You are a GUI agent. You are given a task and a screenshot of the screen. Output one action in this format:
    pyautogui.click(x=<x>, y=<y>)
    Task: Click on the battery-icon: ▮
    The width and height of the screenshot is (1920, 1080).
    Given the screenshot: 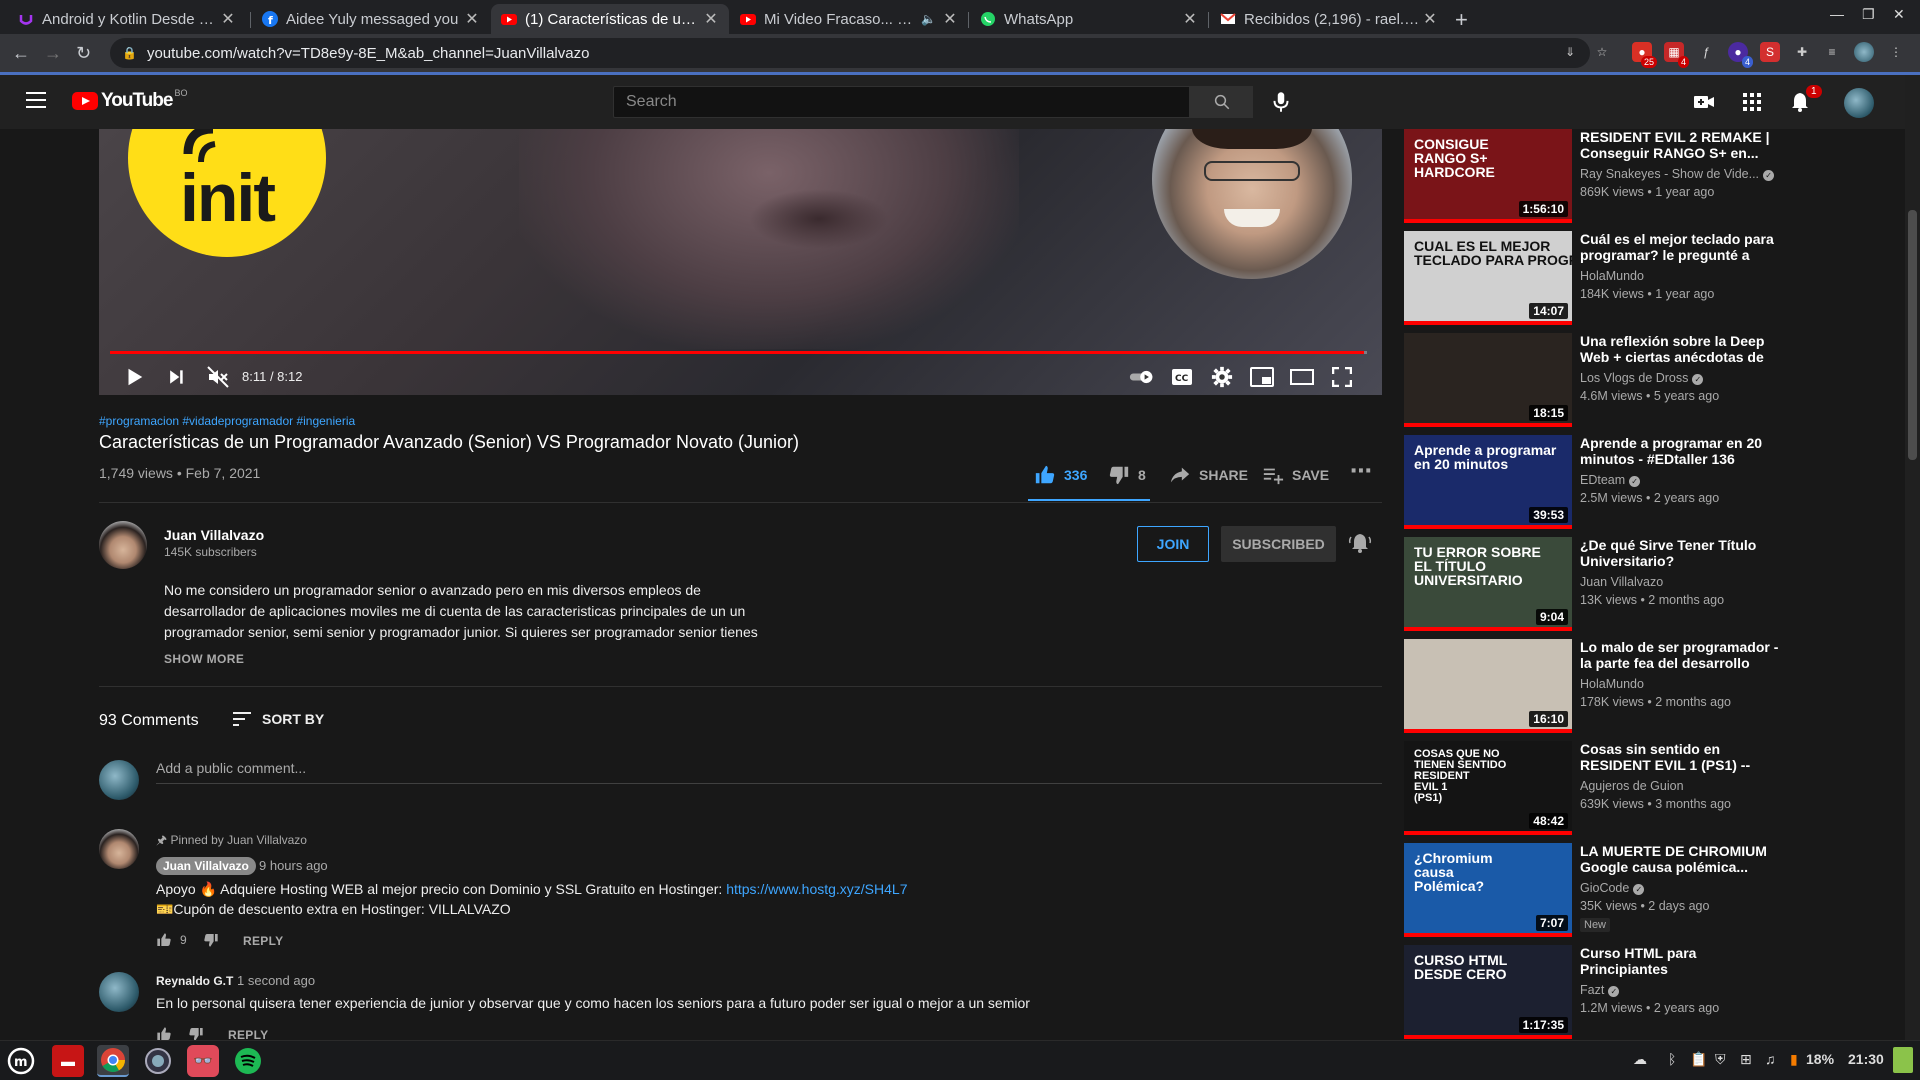 What is the action you would take?
    pyautogui.click(x=1794, y=1059)
    